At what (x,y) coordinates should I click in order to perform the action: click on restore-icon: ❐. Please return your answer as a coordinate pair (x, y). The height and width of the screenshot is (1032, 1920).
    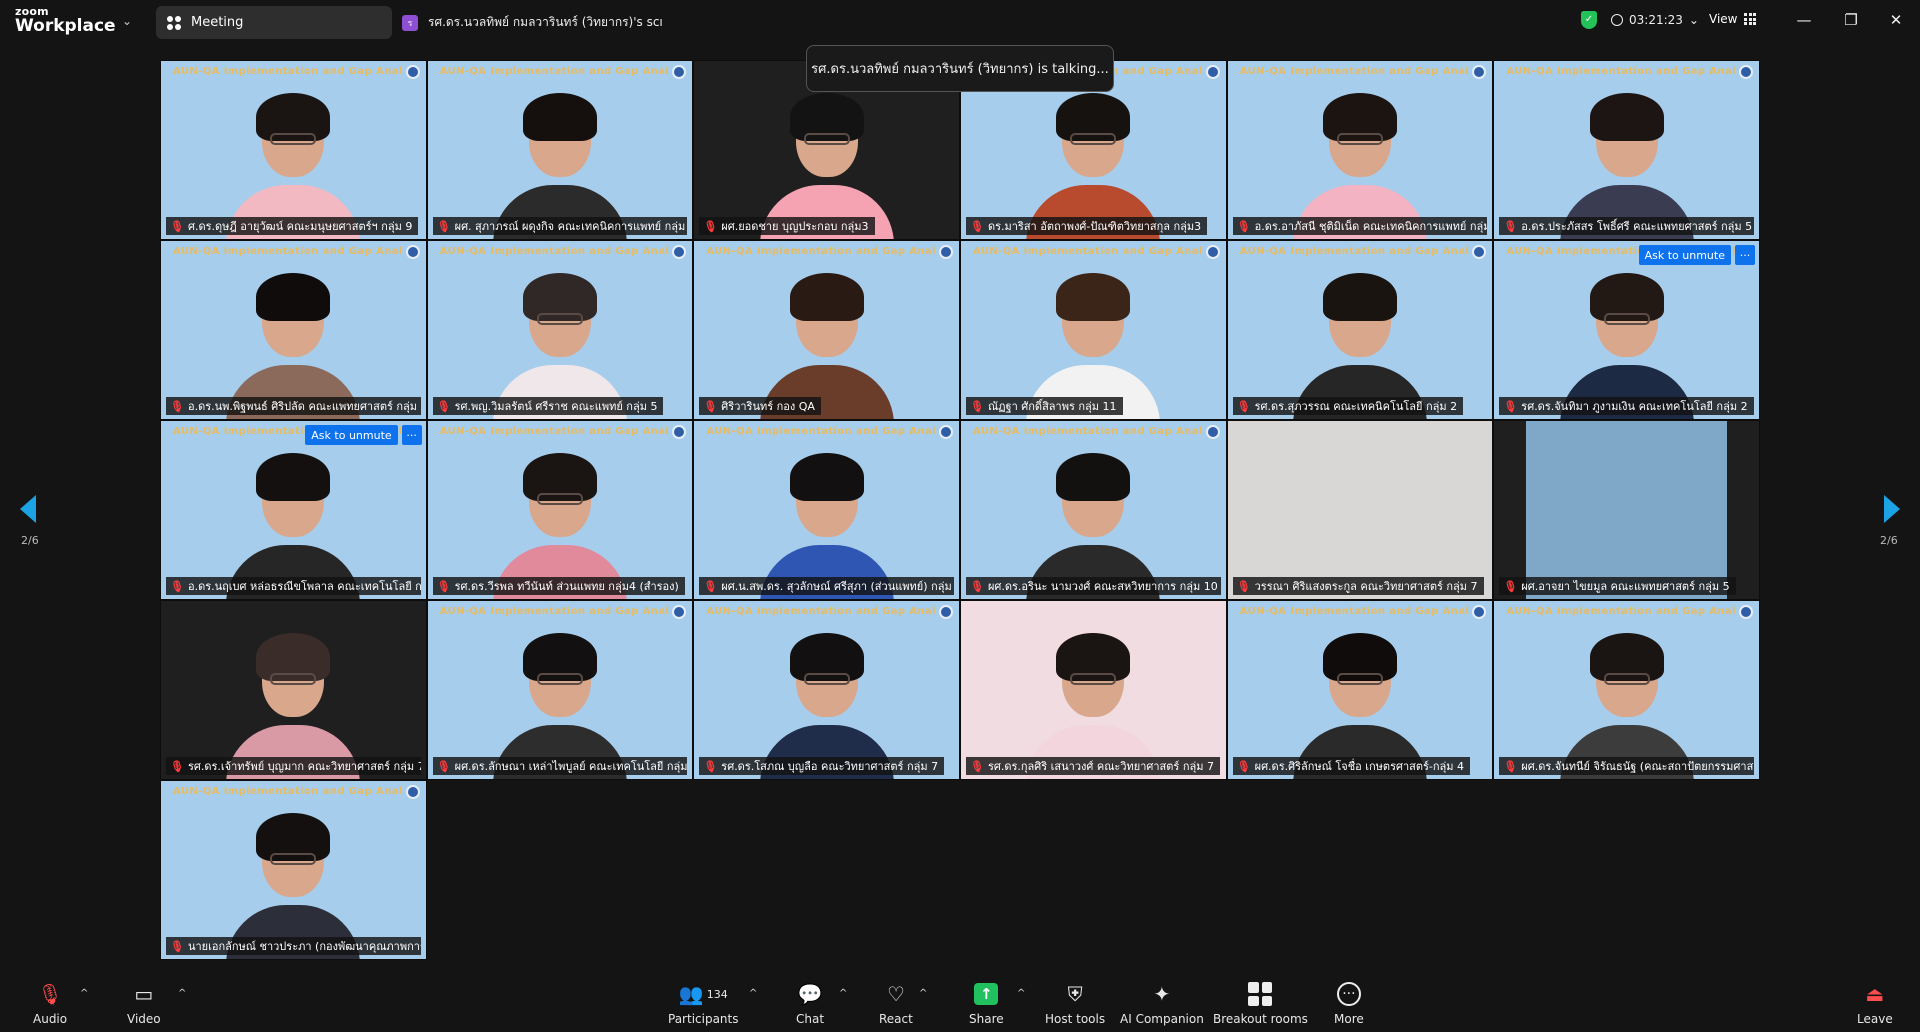
    Looking at the image, I should click on (1851, 20).